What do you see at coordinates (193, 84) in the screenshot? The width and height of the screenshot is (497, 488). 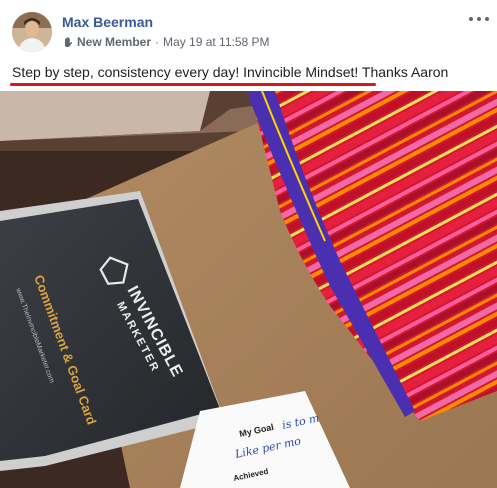 I see `annotation-underline` at bounding box center [193, 84].